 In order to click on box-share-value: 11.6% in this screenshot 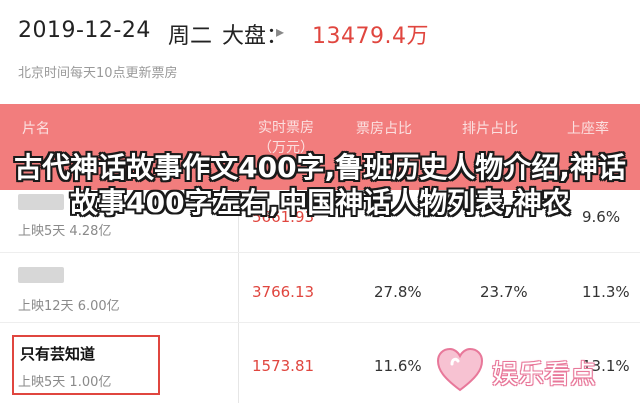, I will do `click(398, 366)`.